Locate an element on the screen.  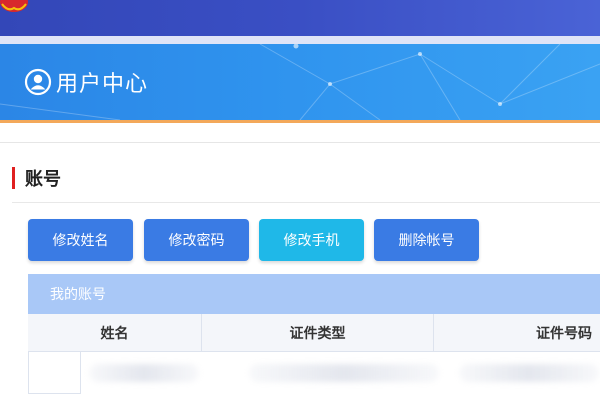
column-header-name: 姓名 is located at coordinates (115, 333).